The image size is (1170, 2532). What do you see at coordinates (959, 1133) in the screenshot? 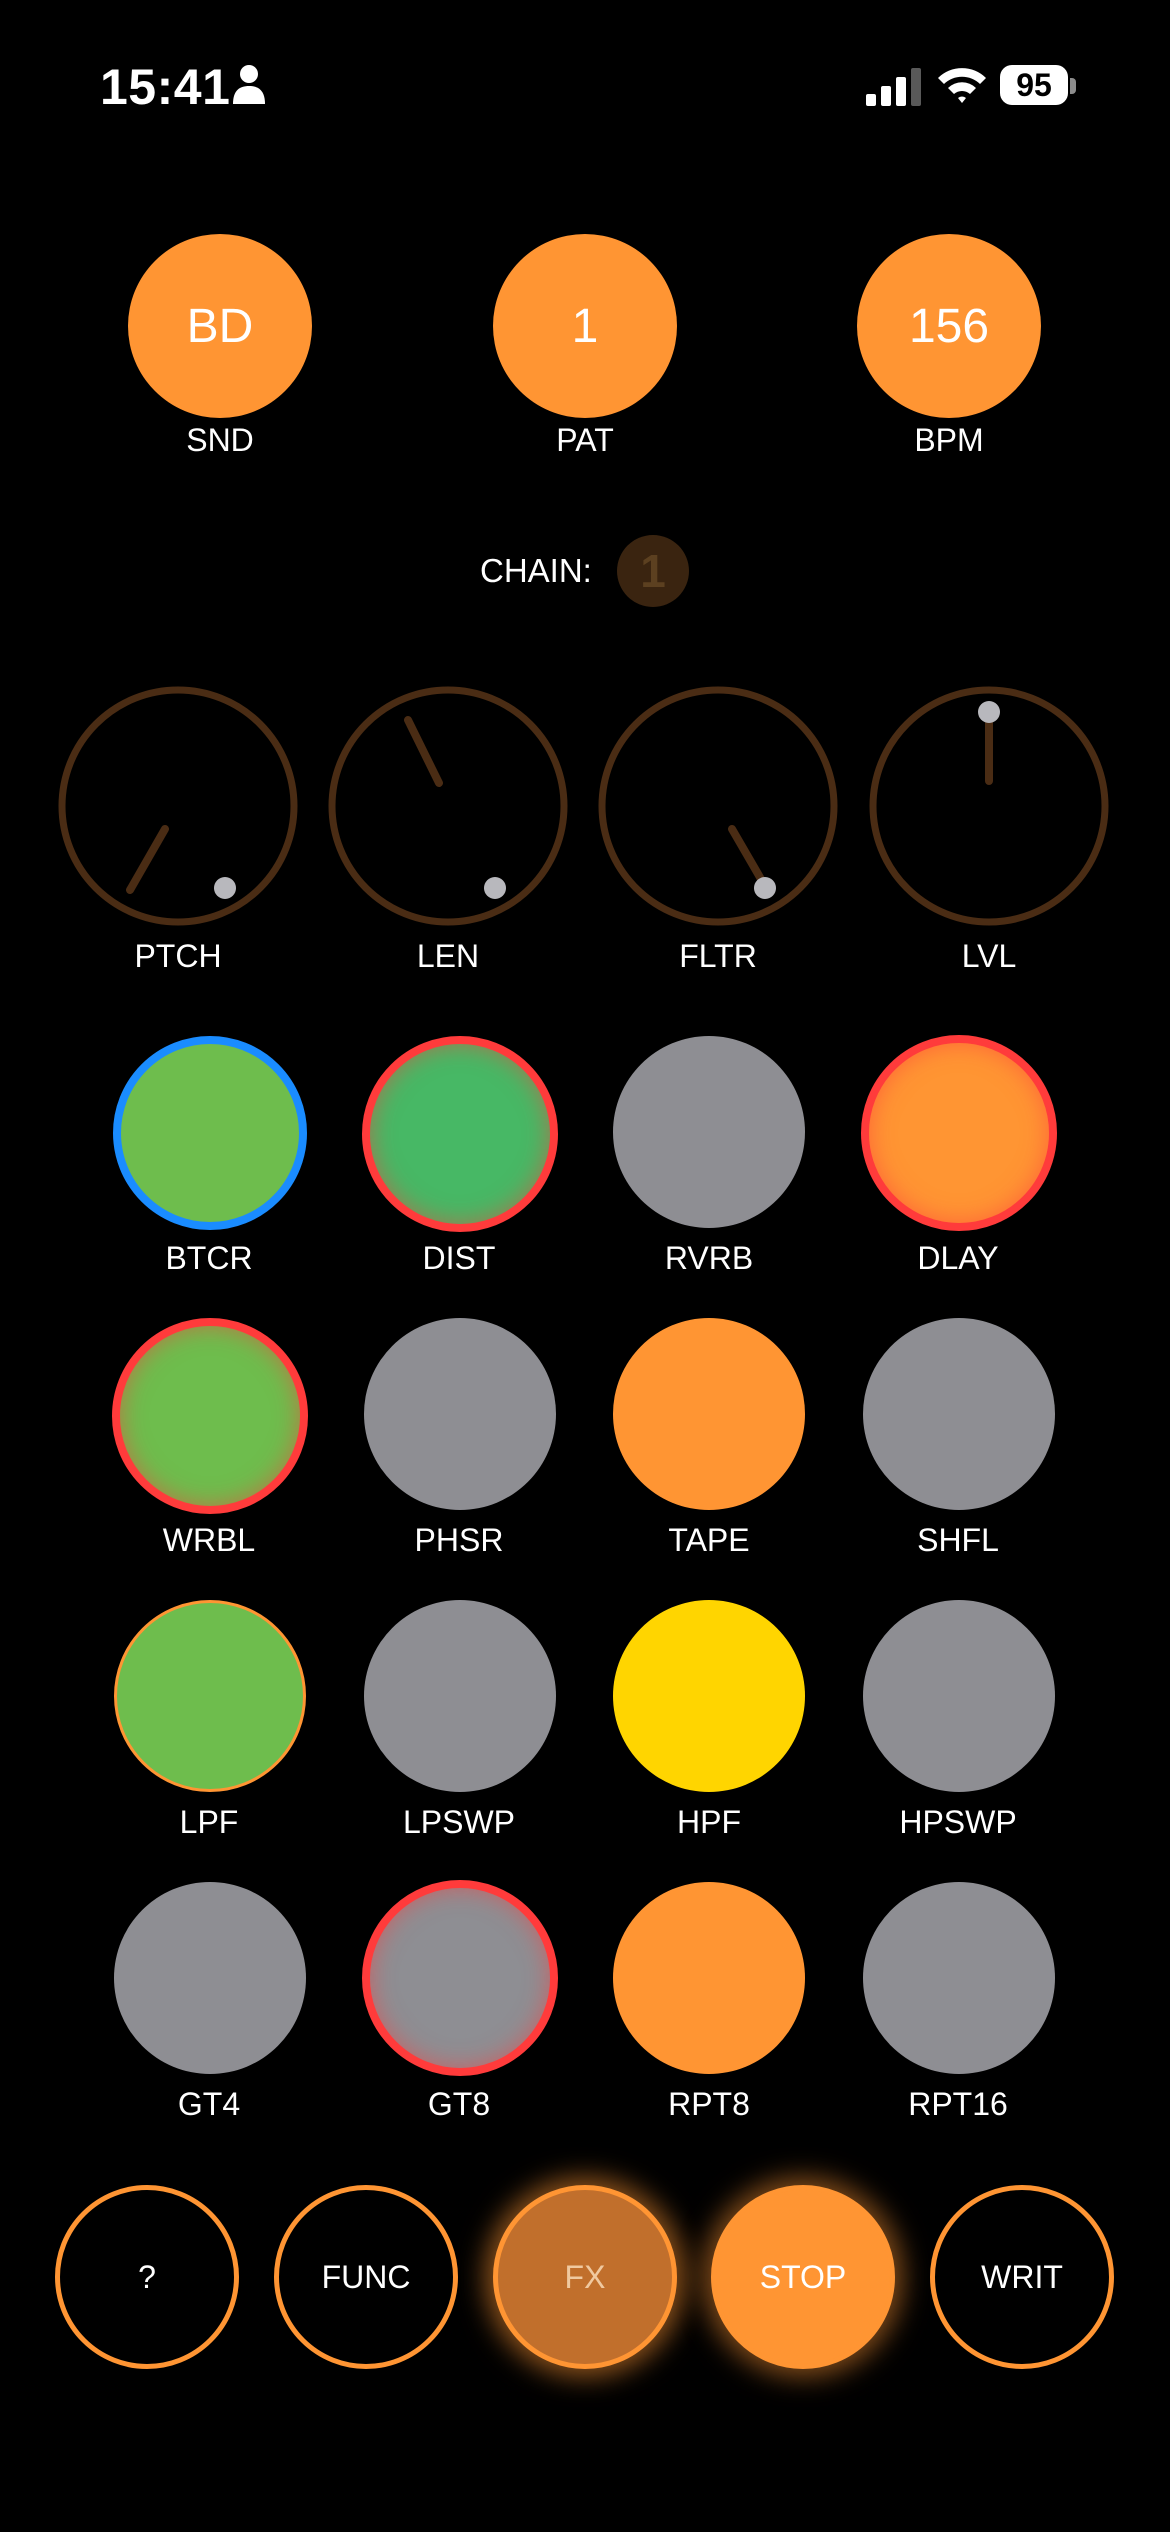
I see `pad-dlay` at bounding box center [959, 1133].